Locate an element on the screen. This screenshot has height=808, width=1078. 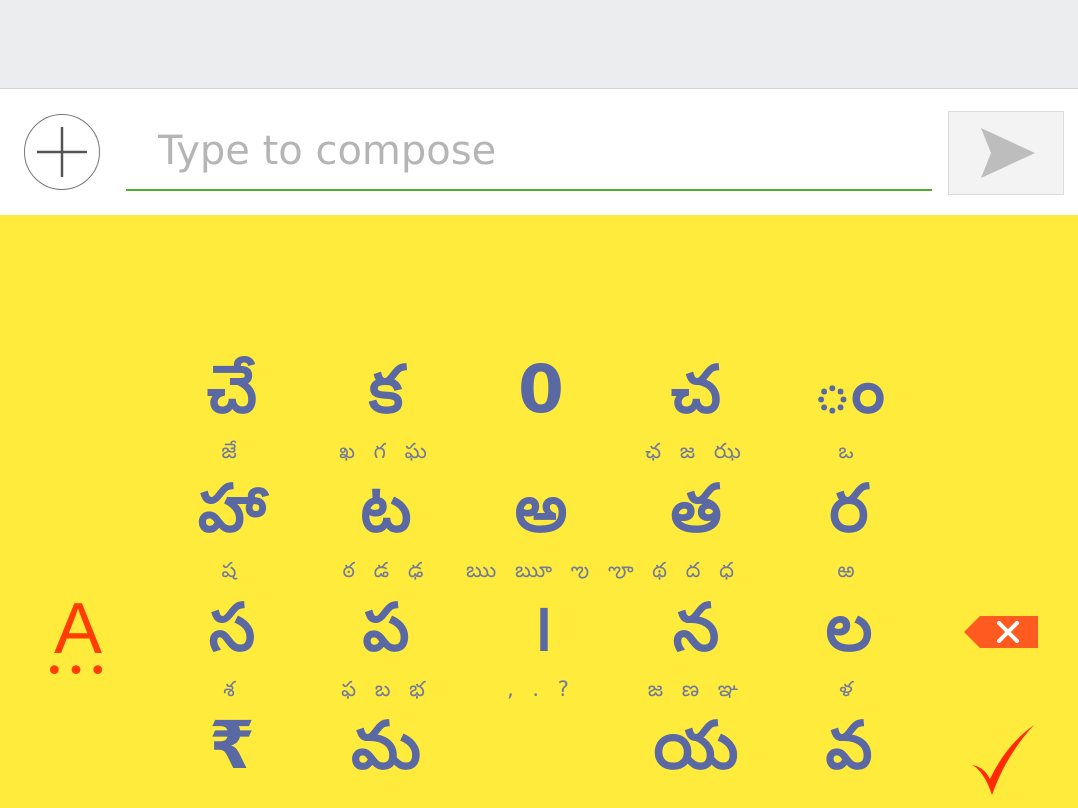
key-main-label: మ is located at coordinates (386, 745).